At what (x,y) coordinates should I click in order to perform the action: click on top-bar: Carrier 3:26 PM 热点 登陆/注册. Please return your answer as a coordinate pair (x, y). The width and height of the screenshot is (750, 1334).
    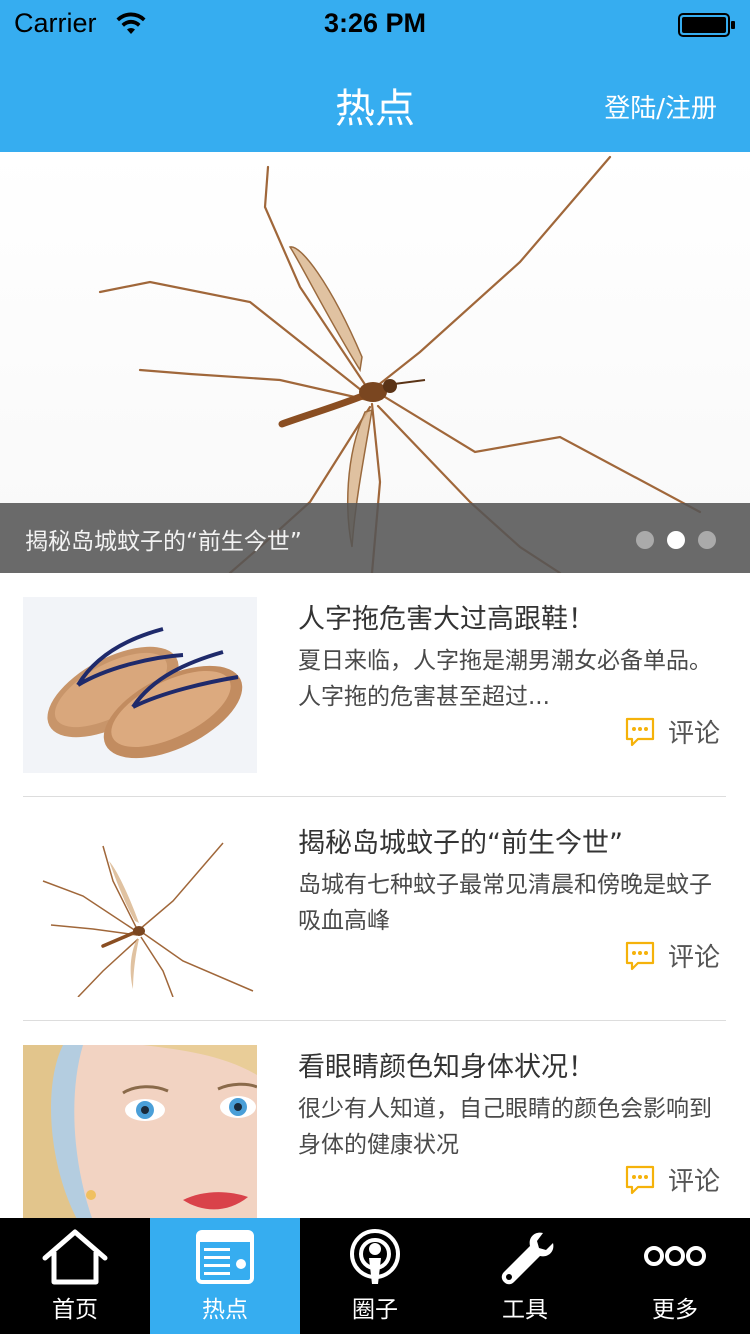
    Looking at the image, I should click on (375, 76).